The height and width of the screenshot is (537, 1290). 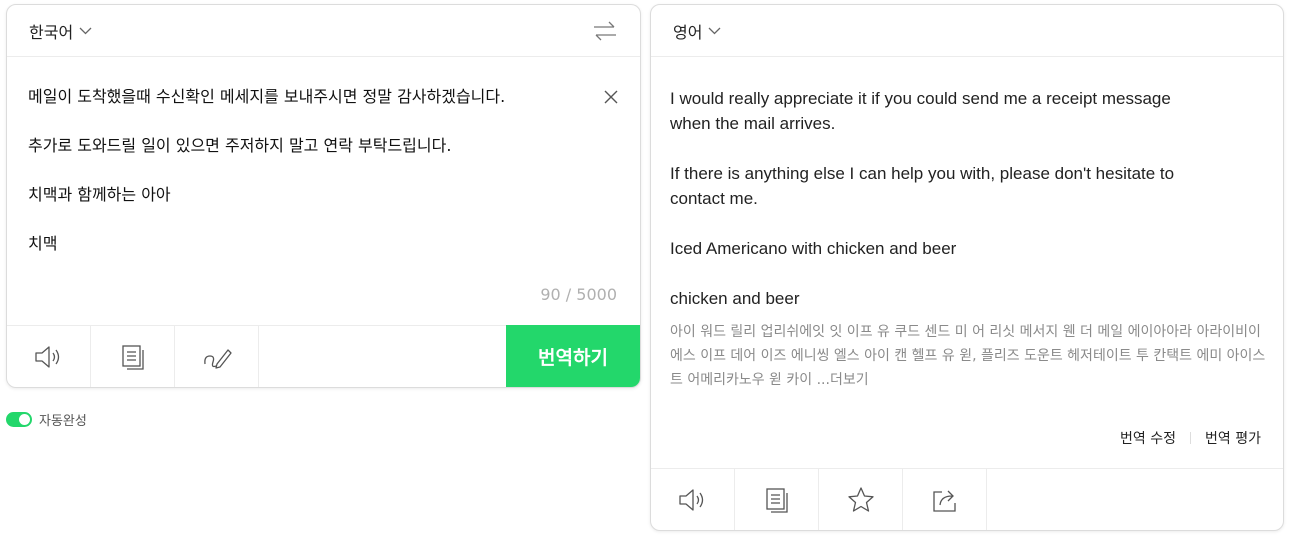 I want to click on clear-icon, so click(x=611, y=97).